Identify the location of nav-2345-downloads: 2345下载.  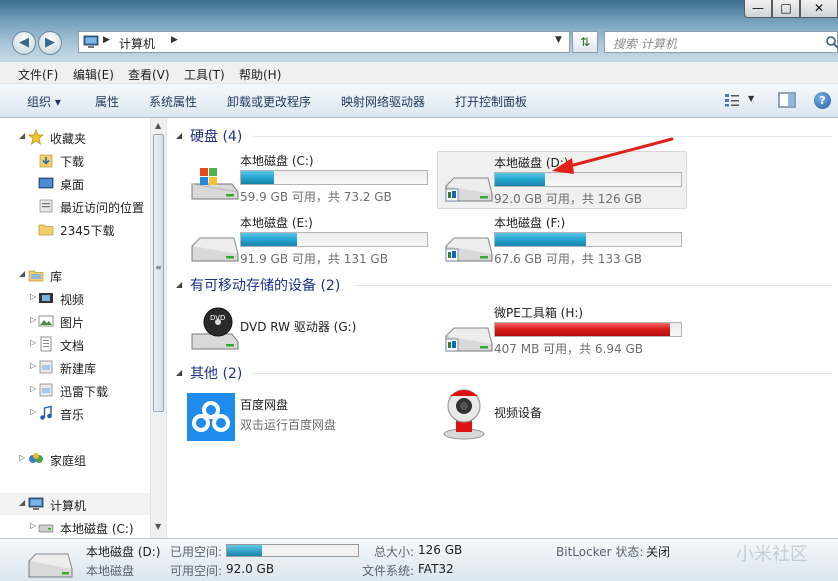
(75, 229).